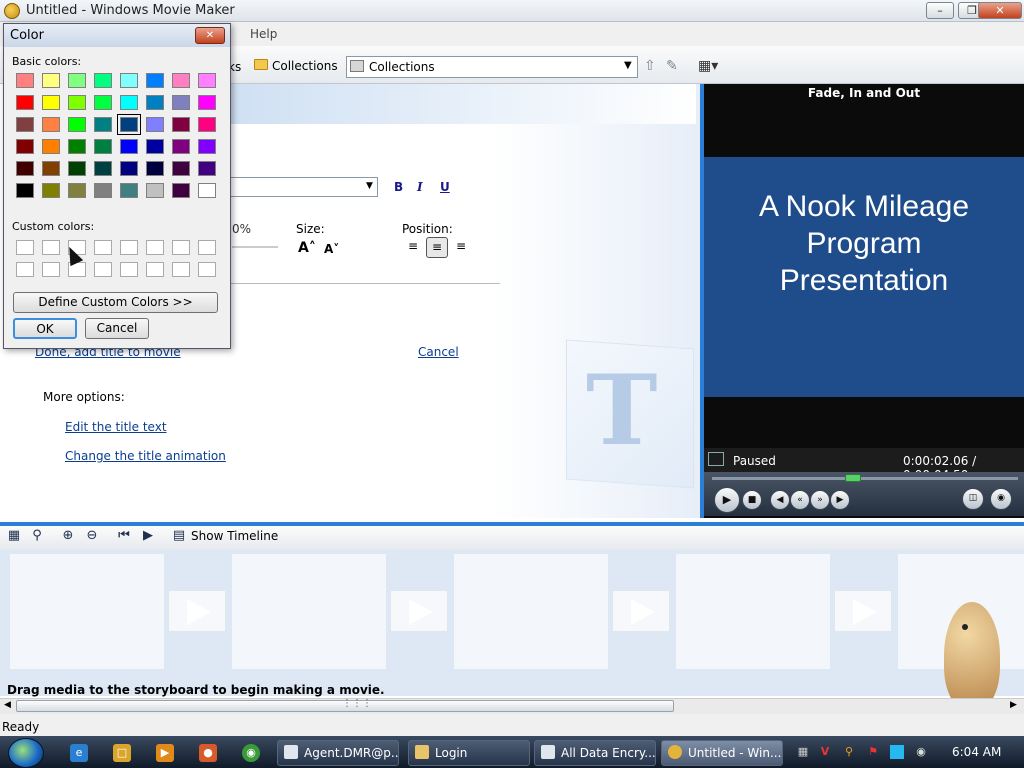 Image resolution: width=1024 pixels, height=768 pixels. What do you see at coordinates (208, 753) in the screenshot?
I see `app-shortcut-icon: ●` at bounding box center [208, 753].